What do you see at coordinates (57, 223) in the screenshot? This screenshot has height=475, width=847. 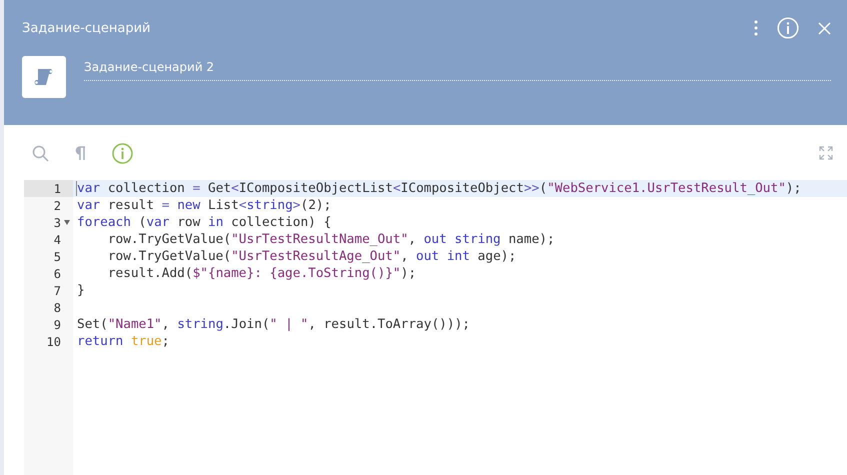 I see `line-number: 3` at bounding box center [57, 223].